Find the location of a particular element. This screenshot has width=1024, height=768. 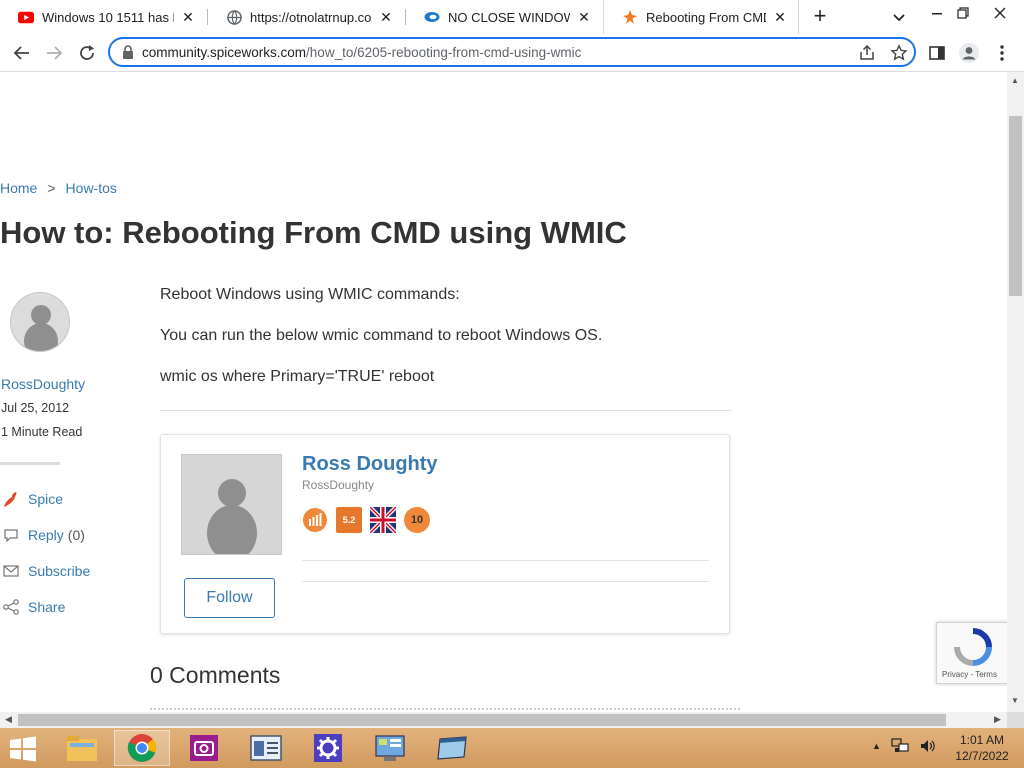

spice-action: Spice is located at coordinates (32, 499).